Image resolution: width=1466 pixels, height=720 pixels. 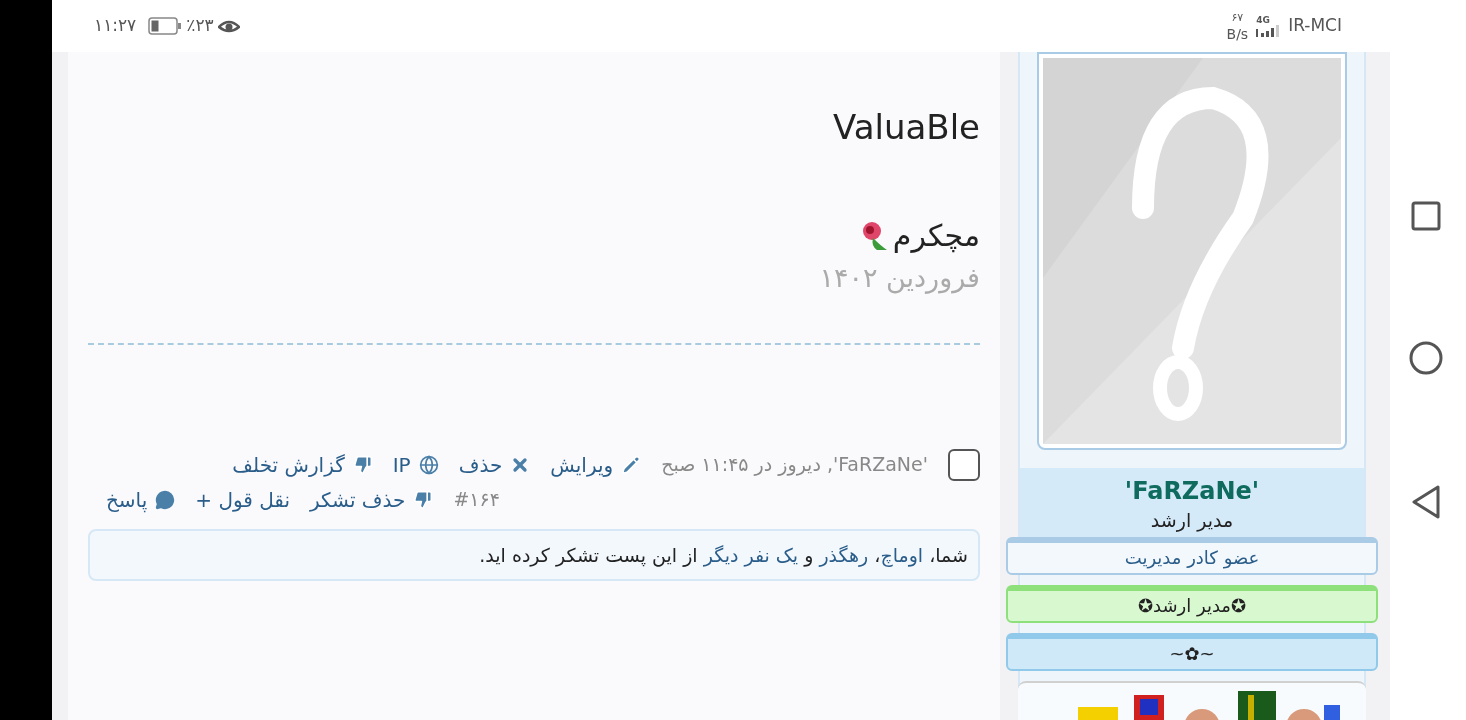 What do you see at coordinates (165, 26) in the screenshot?
I see `battery-icon` at bounding box center [165, 26].